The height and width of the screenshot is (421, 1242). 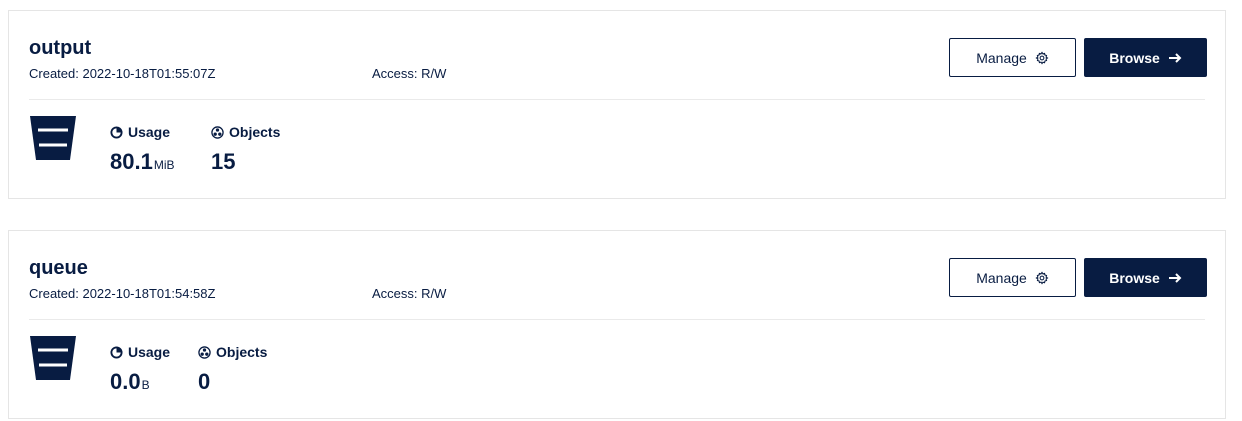 What do you see at coordinates (125, 381) in the screenshot?
I see `usage-value: 0.0` at bounding box center [125, 381].